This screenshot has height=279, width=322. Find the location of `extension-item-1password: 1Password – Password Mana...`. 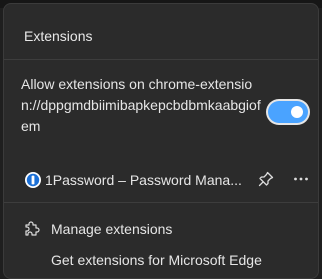

extension-item-1password: 1Password – Password Mana... is located at coordinates (169, 181).